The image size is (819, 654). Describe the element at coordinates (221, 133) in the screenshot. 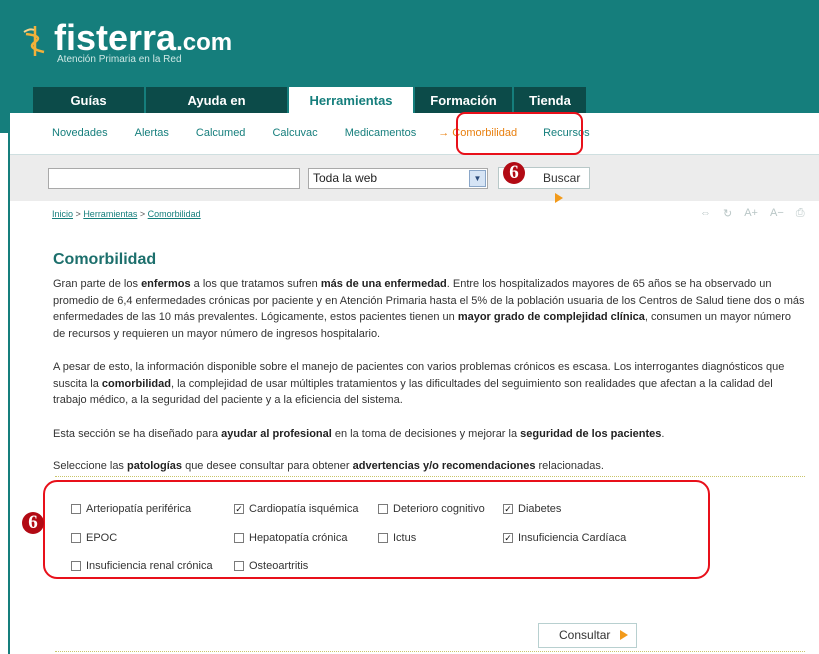

I see `submenu-calcumed: Calcumed` at that location.